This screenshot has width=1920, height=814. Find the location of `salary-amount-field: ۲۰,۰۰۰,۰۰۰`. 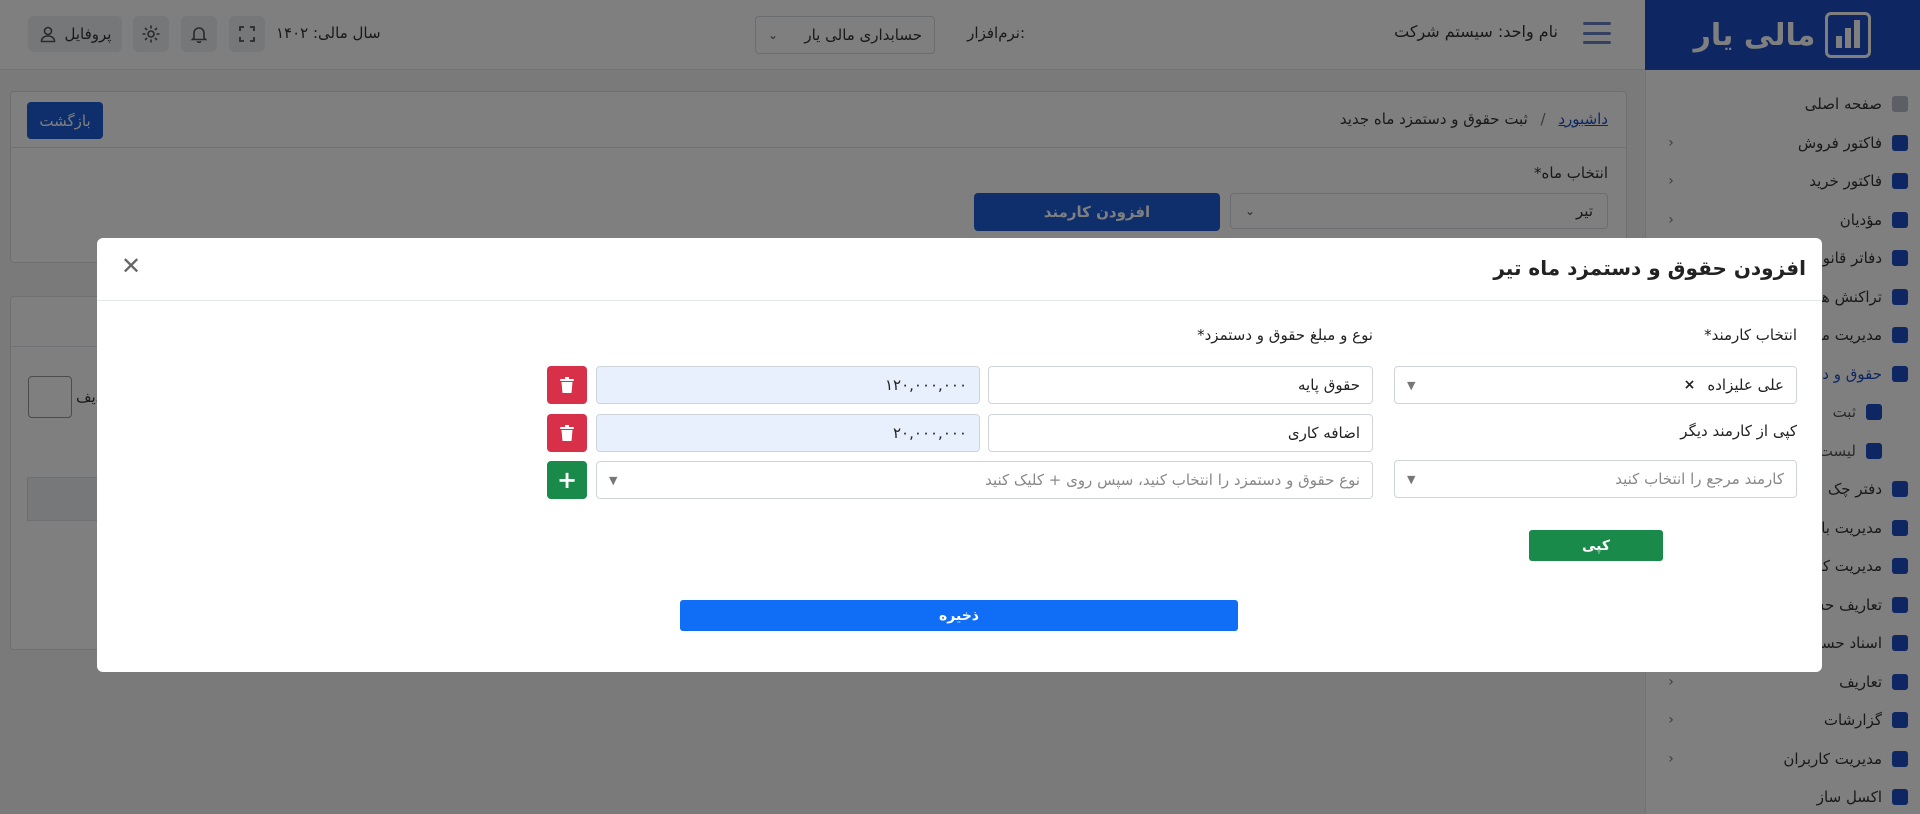

salary-amount-field: ۲۰,۰۰۰,۰۰۰ is located at coordinates (788, 433).